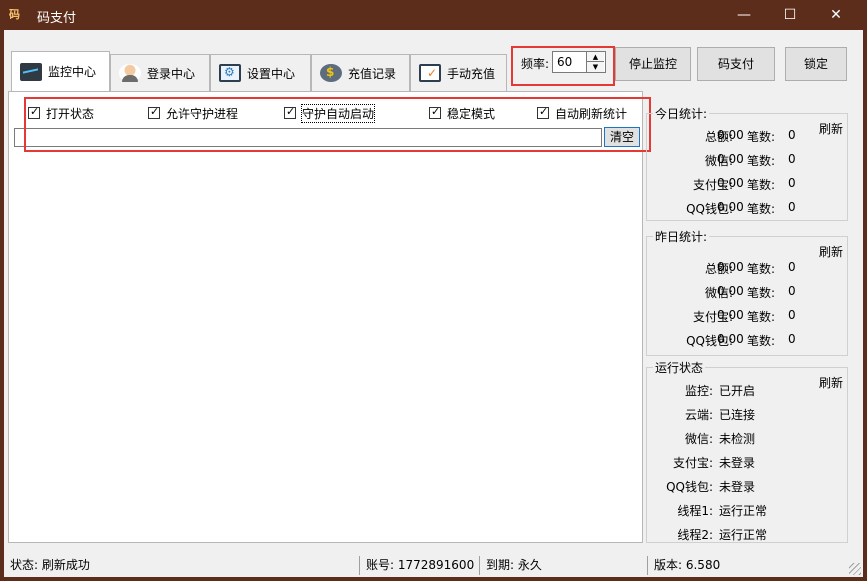 This screenshot has width=867, height=581. What do you see at coordinates (698, 391) in the screenshot?
I see `status-label: 监控:` at bounding box center [698, 391].